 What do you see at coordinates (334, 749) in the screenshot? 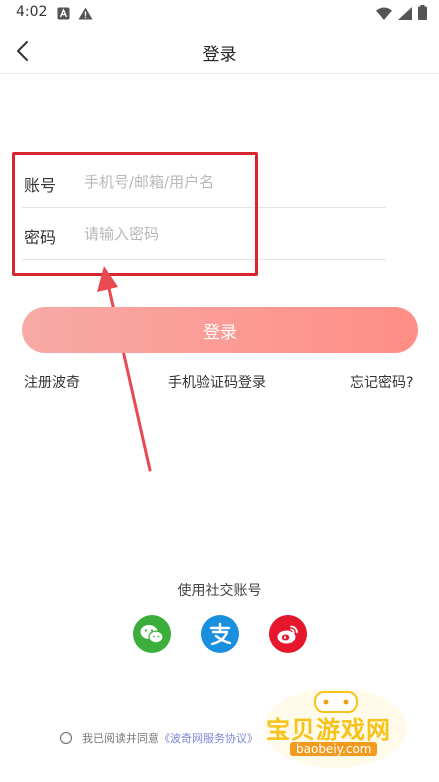
I see `watermark-url: baobeiy.com` at bounding box center [334, 749].